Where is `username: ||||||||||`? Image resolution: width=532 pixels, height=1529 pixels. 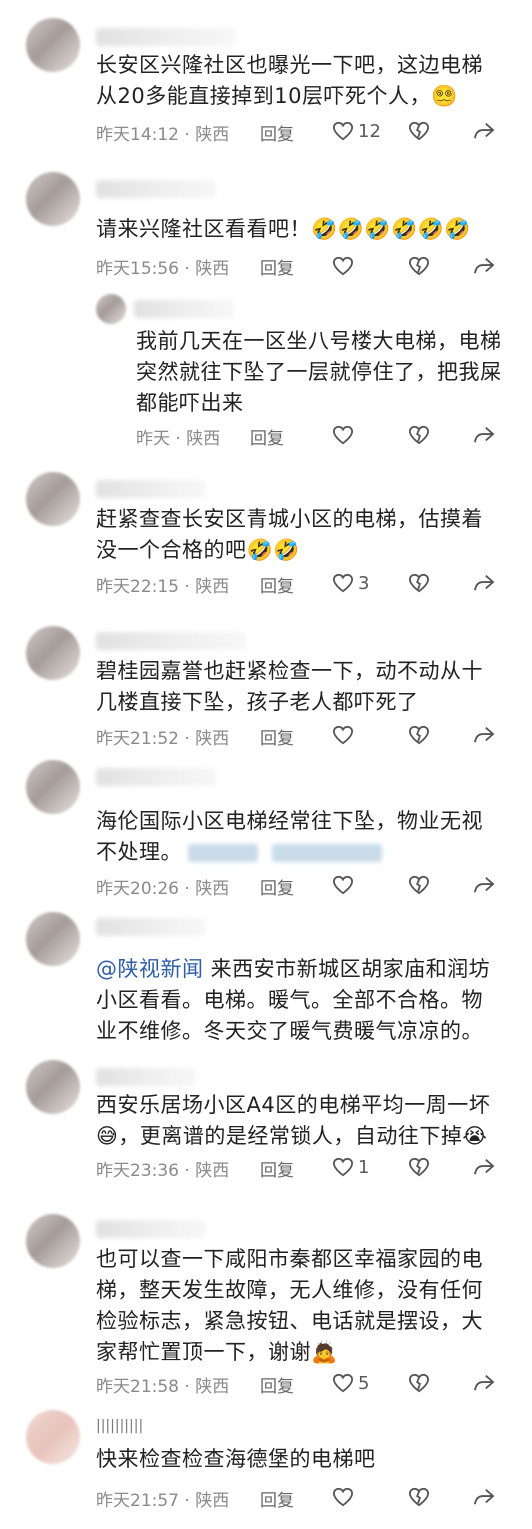
username: |||||||||| is located at coordinates (119, 1426).